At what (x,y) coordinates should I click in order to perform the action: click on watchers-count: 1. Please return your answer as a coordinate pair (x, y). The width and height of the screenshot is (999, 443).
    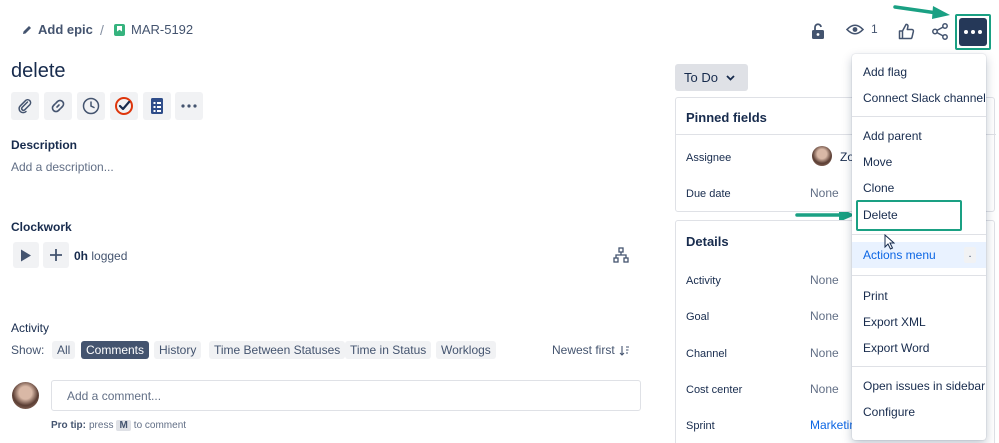
    Looking at the image, I should click on (874, 29).